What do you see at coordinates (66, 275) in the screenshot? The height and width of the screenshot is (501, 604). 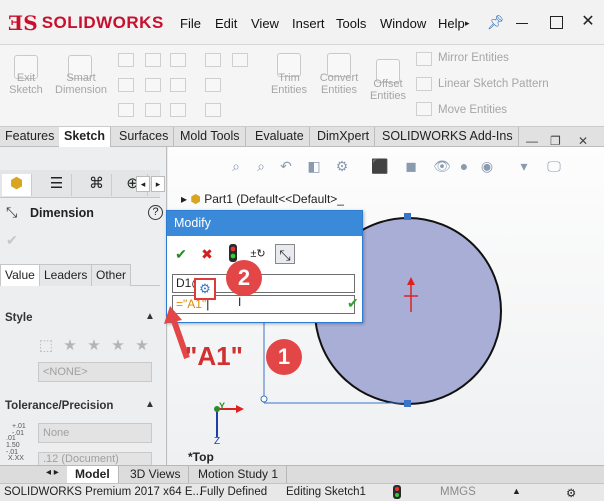 I see `tab-leaders: Leaders` at bounding box center [66, 275].